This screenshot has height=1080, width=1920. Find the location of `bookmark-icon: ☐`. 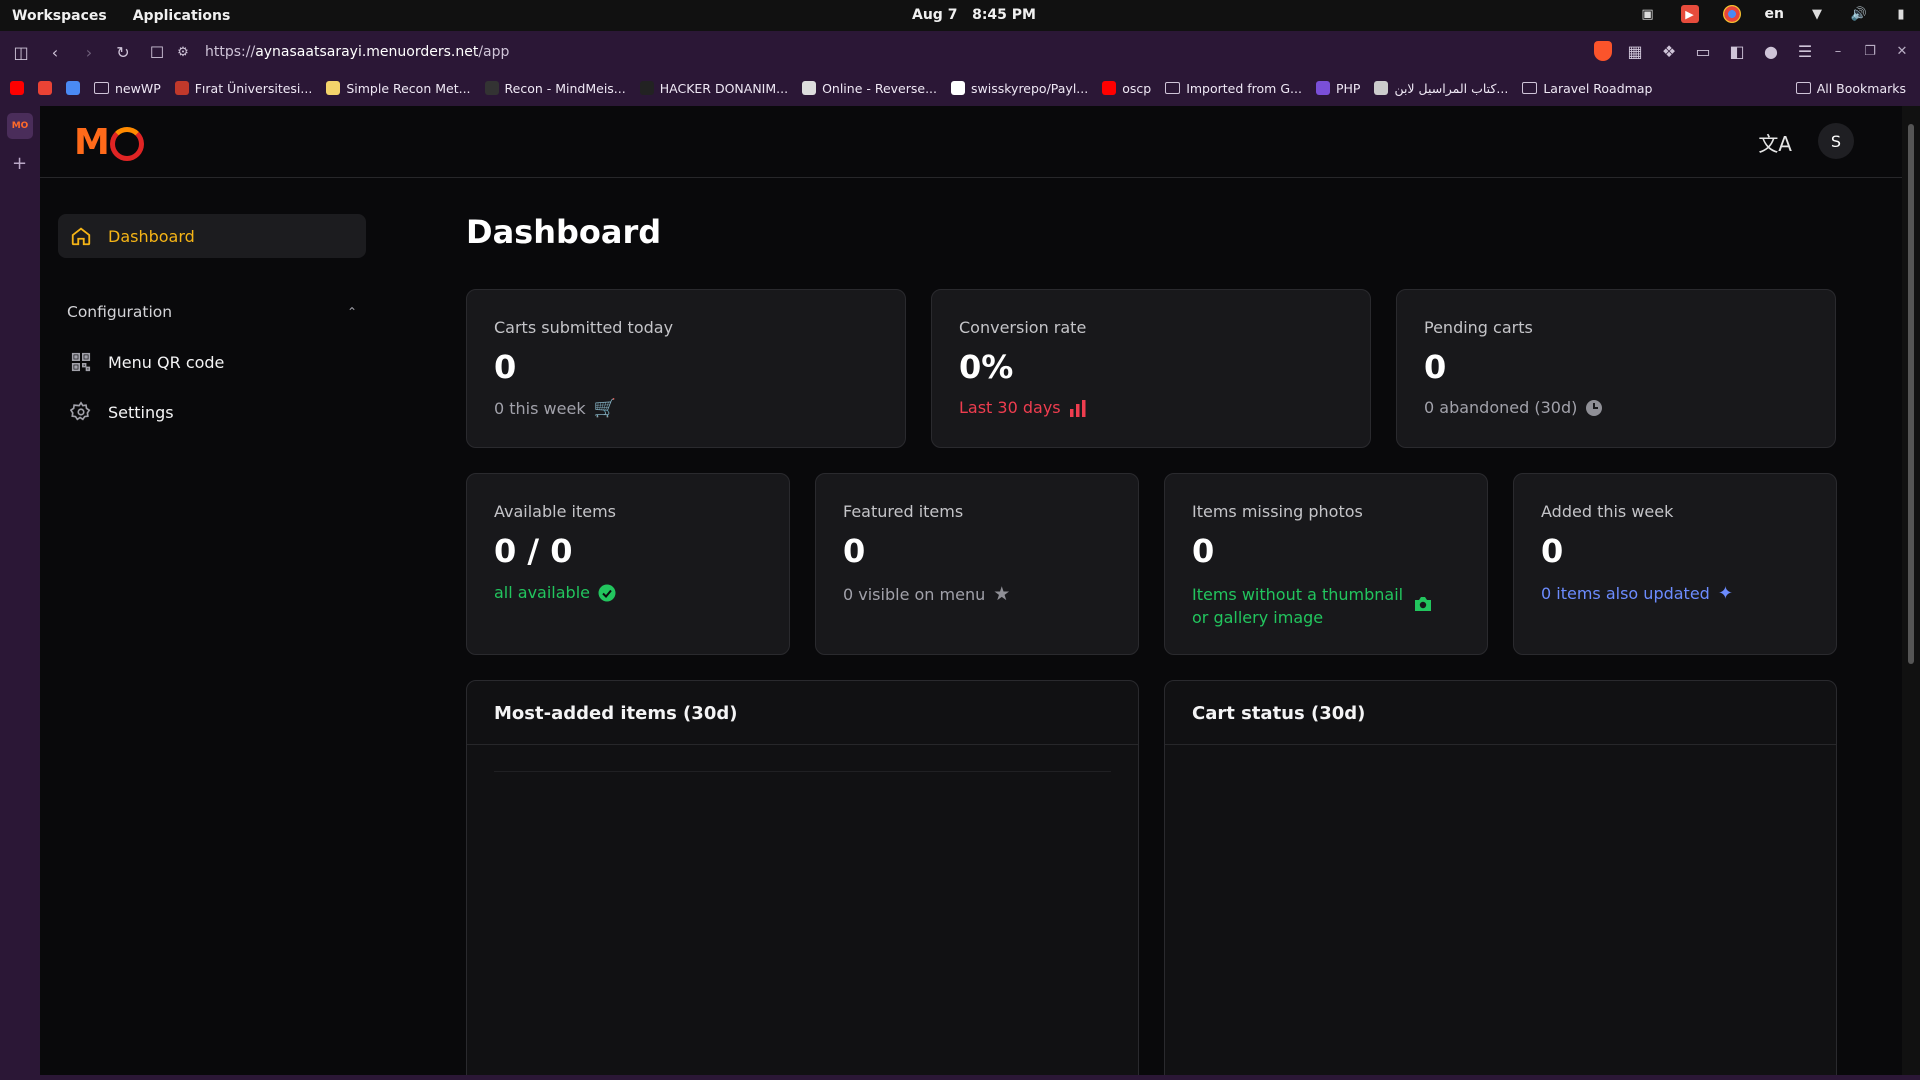

bookmark-icon: ☐ is located at coordinates (157, 52).